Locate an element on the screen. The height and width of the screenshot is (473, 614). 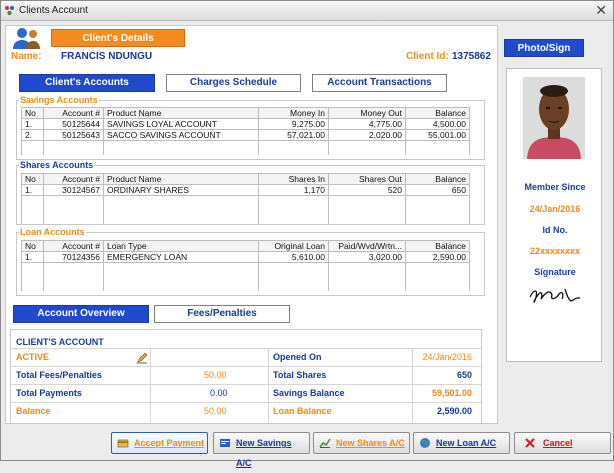
summary-heading: CLIENT'S ACCOUNT is located at coordinates (60, 342).